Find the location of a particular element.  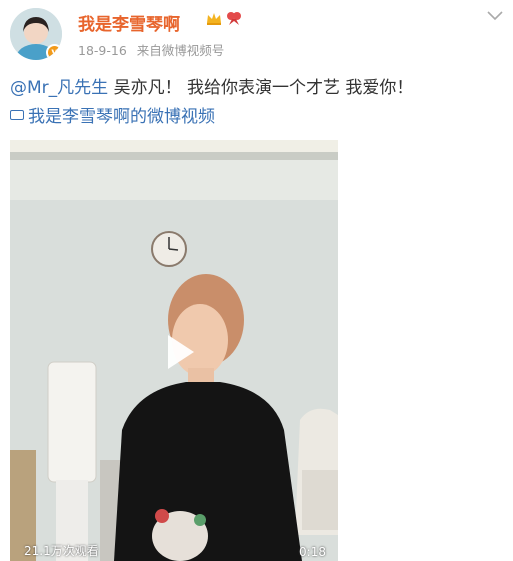

post-body: 吴亦凡！ 我给你表演一个才艺 我爱你！ is located at coordinates (261, 88).